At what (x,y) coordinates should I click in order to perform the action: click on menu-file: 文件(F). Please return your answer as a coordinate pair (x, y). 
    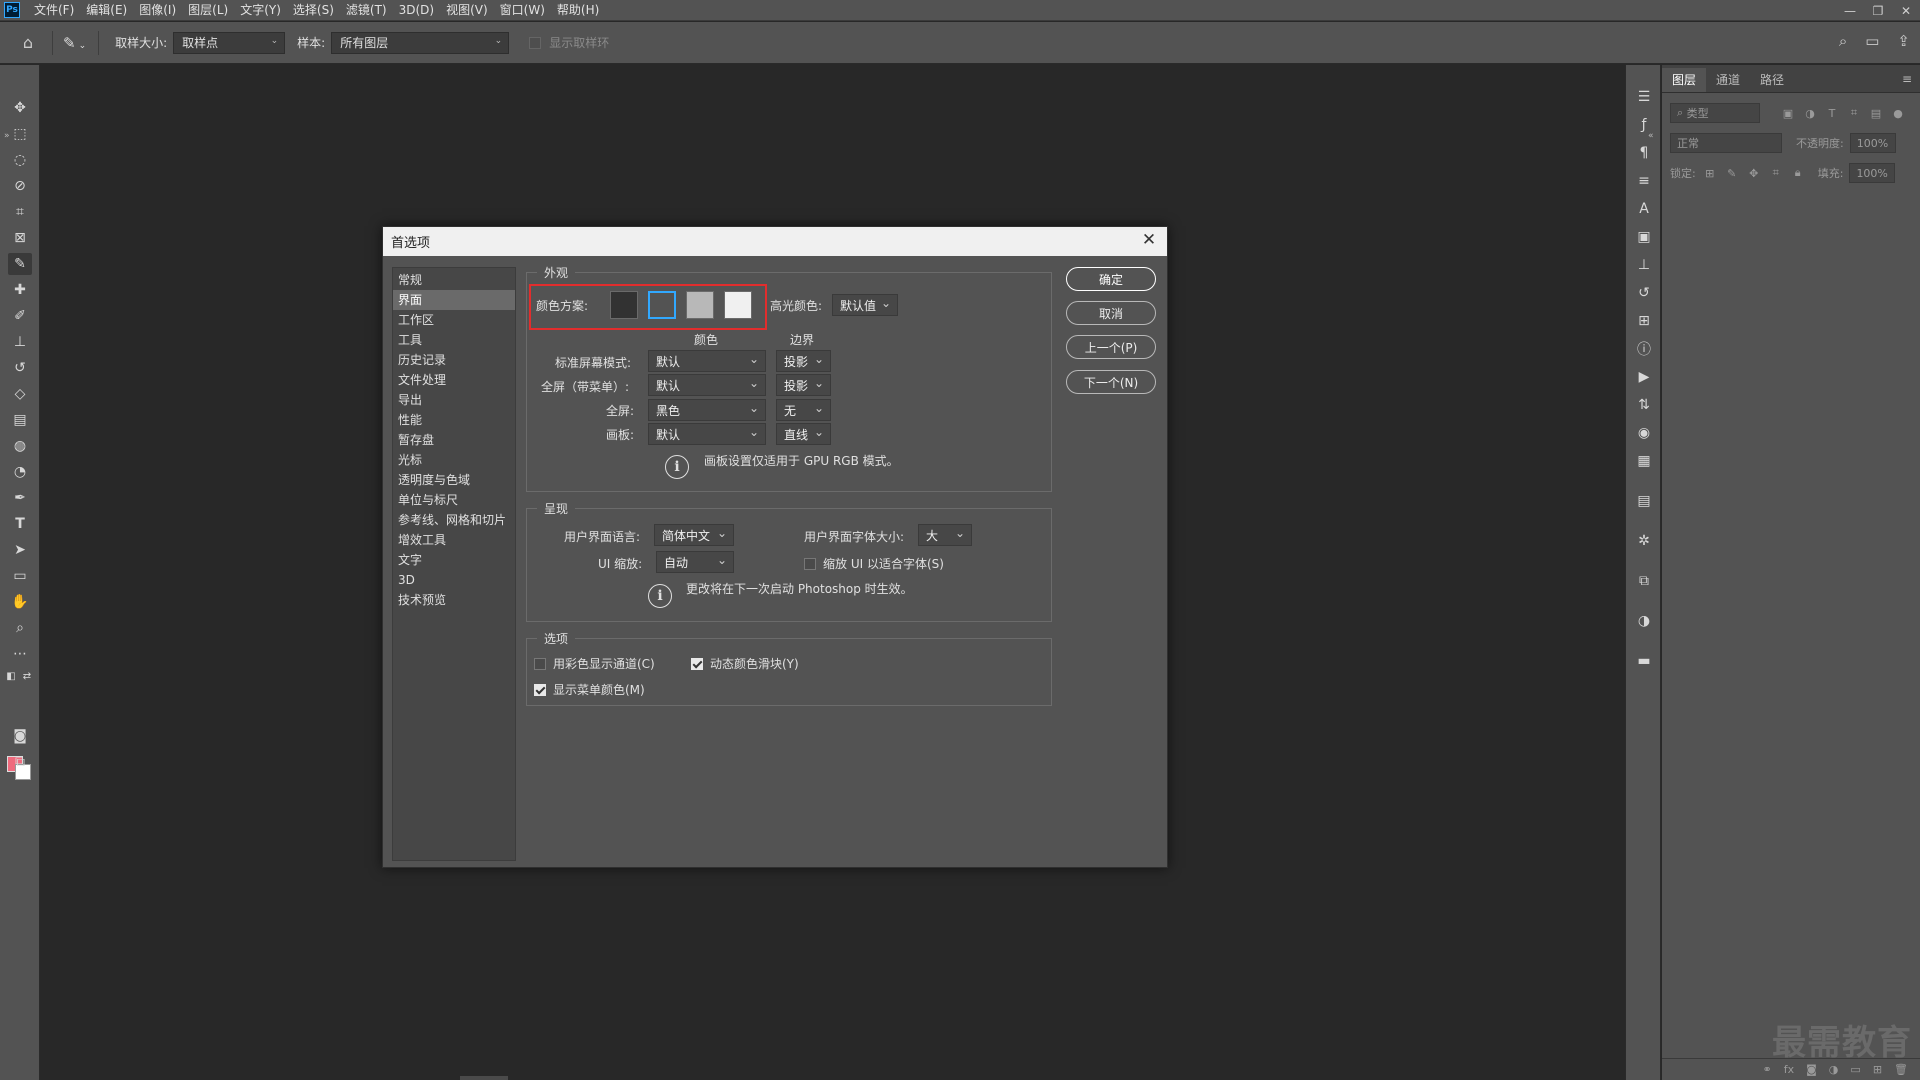
    Looking at the image, I should click on (54, 10).